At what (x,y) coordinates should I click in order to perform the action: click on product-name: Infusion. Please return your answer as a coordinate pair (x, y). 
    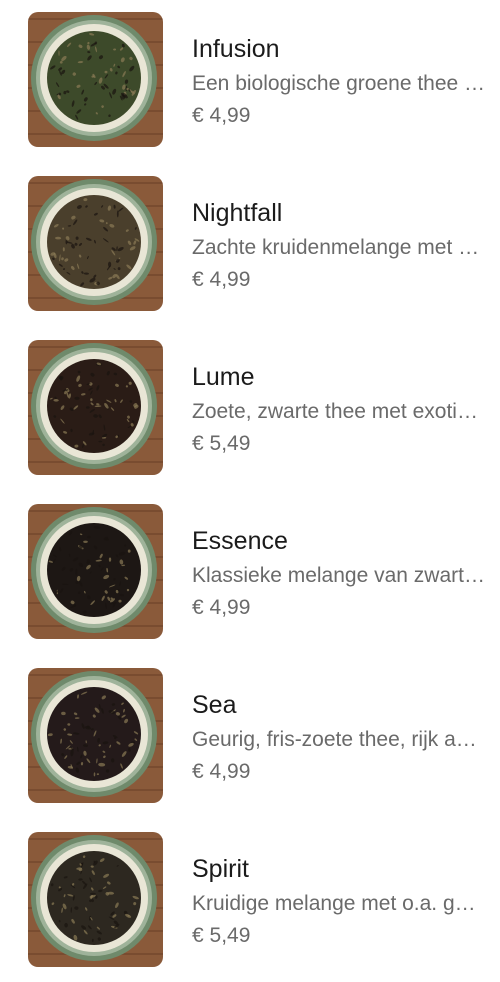
    Looking at the image, I should click on (236, 49).